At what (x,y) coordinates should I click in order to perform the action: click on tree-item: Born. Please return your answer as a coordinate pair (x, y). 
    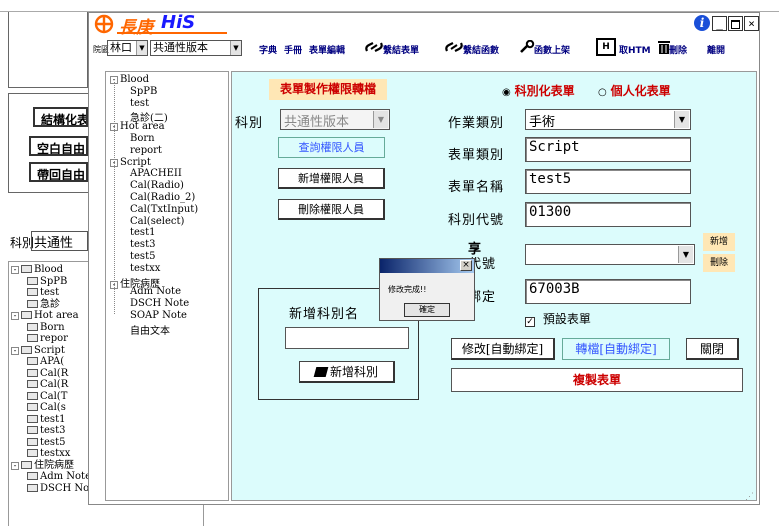
    Looking at the image, I should click on (142, 138).